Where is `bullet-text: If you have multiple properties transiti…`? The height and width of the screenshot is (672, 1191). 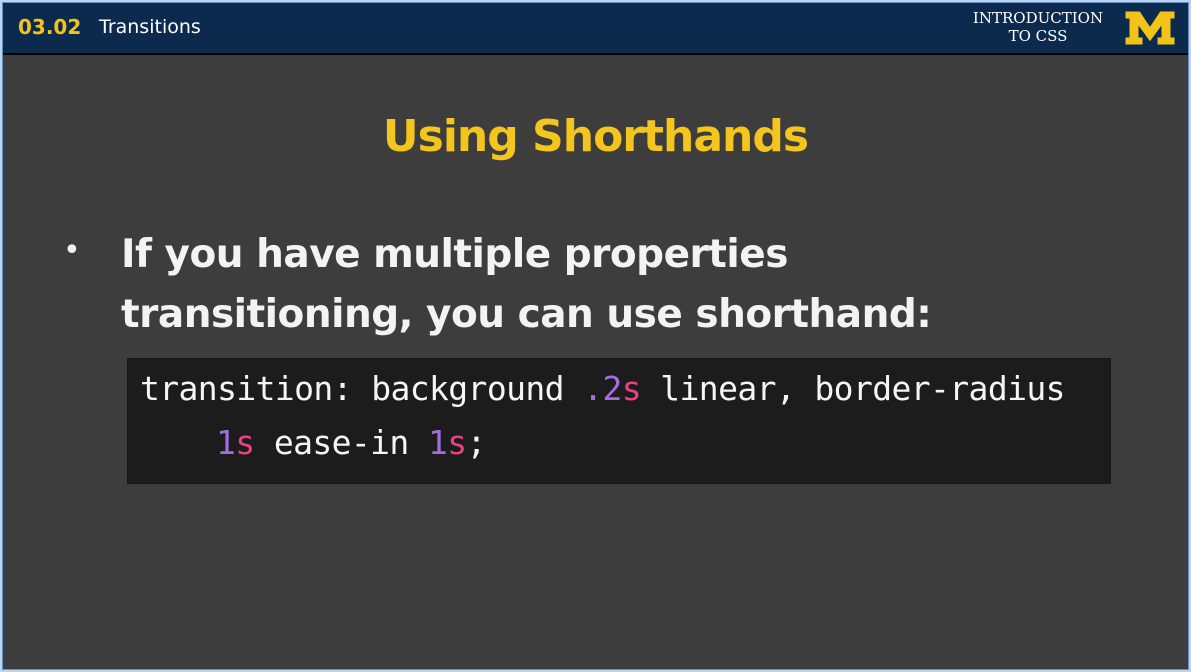
bullet-text: If you have multiple properties transiti… is located at coordinates (571, 285).